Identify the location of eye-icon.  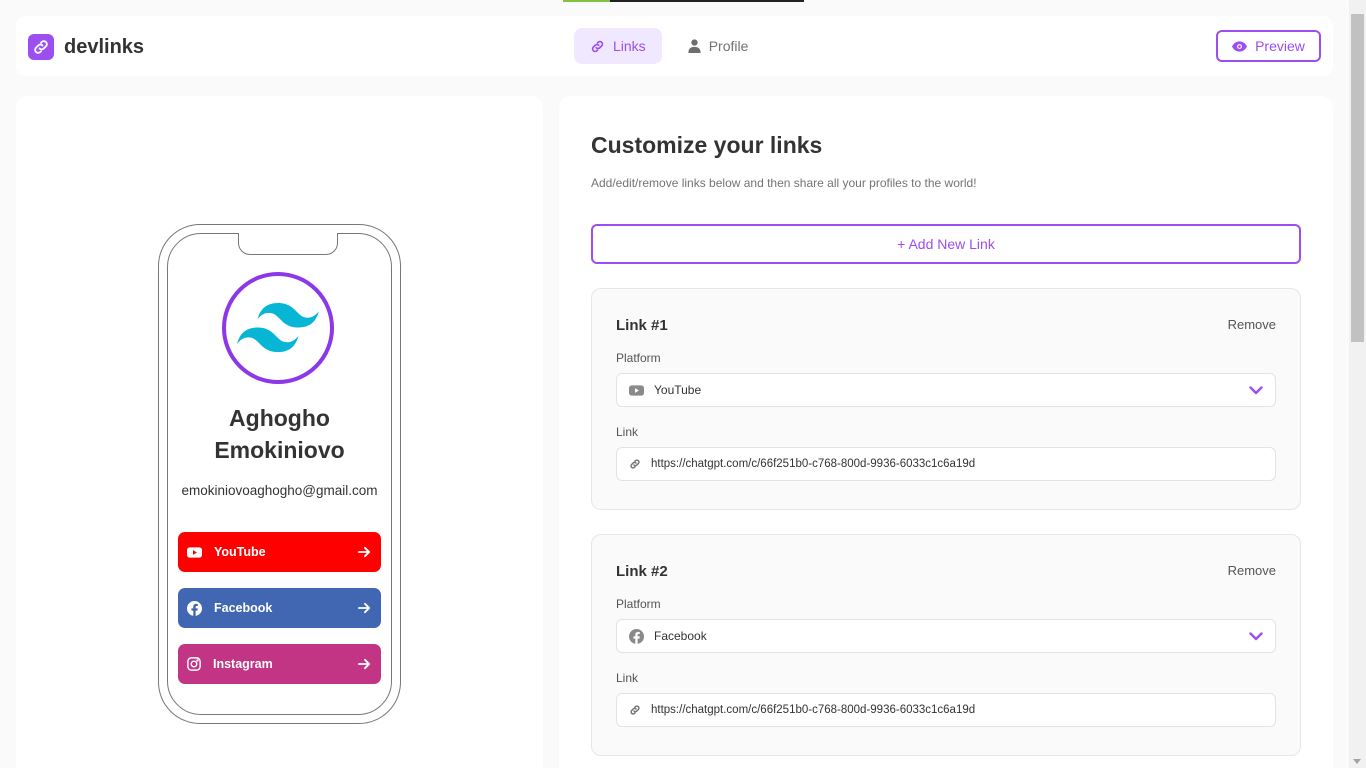
(1240, 46).